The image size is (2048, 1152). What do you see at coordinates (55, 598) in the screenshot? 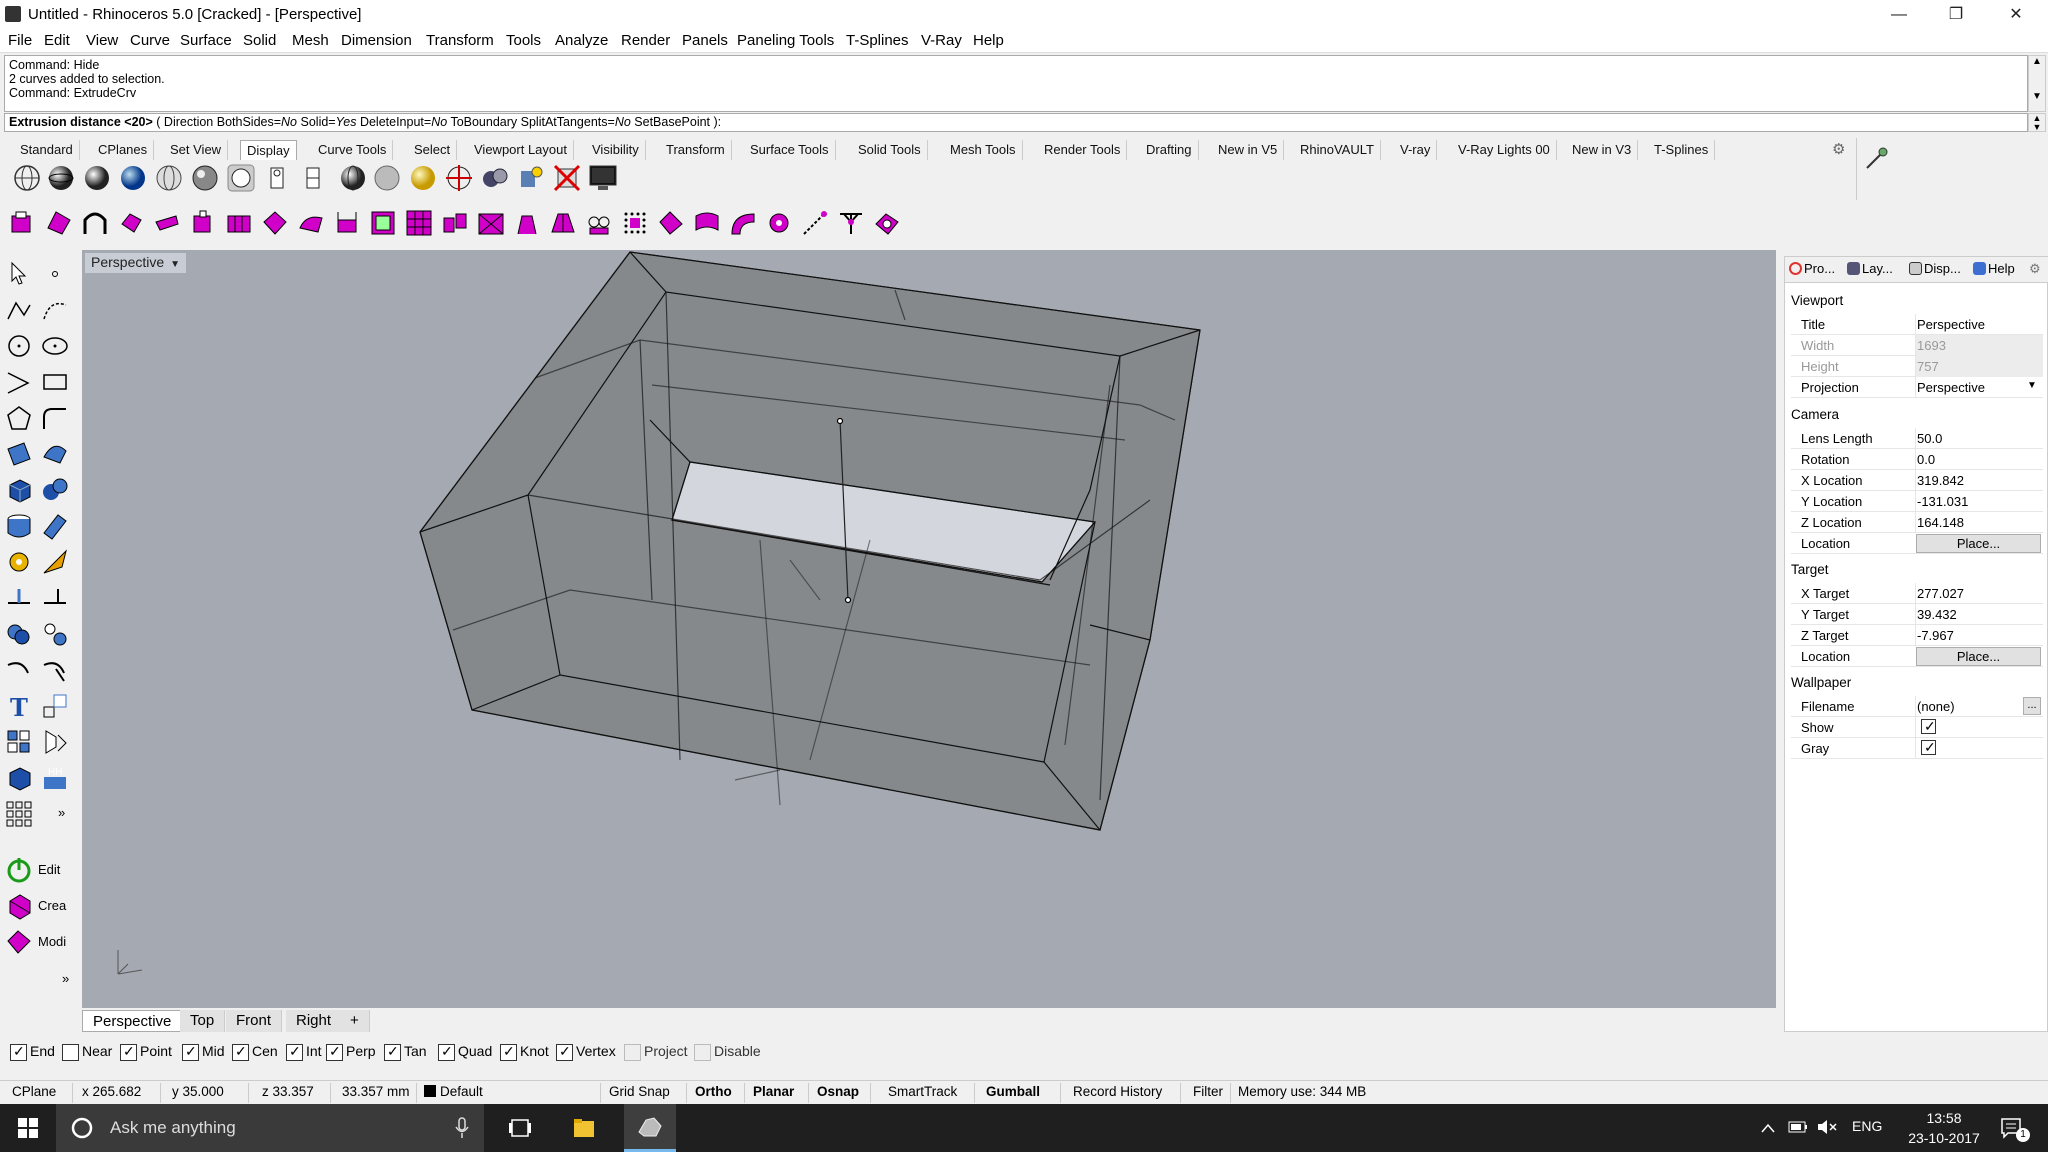
I see `leader-icon` at bounding box center [55, 598].